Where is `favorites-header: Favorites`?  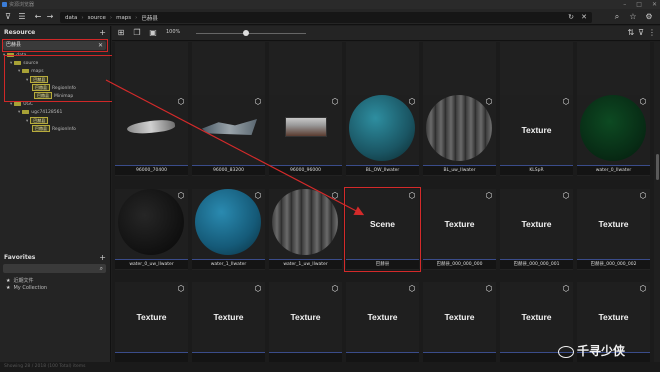
favorites-header: Favorites is located at coordinates (20, 257).